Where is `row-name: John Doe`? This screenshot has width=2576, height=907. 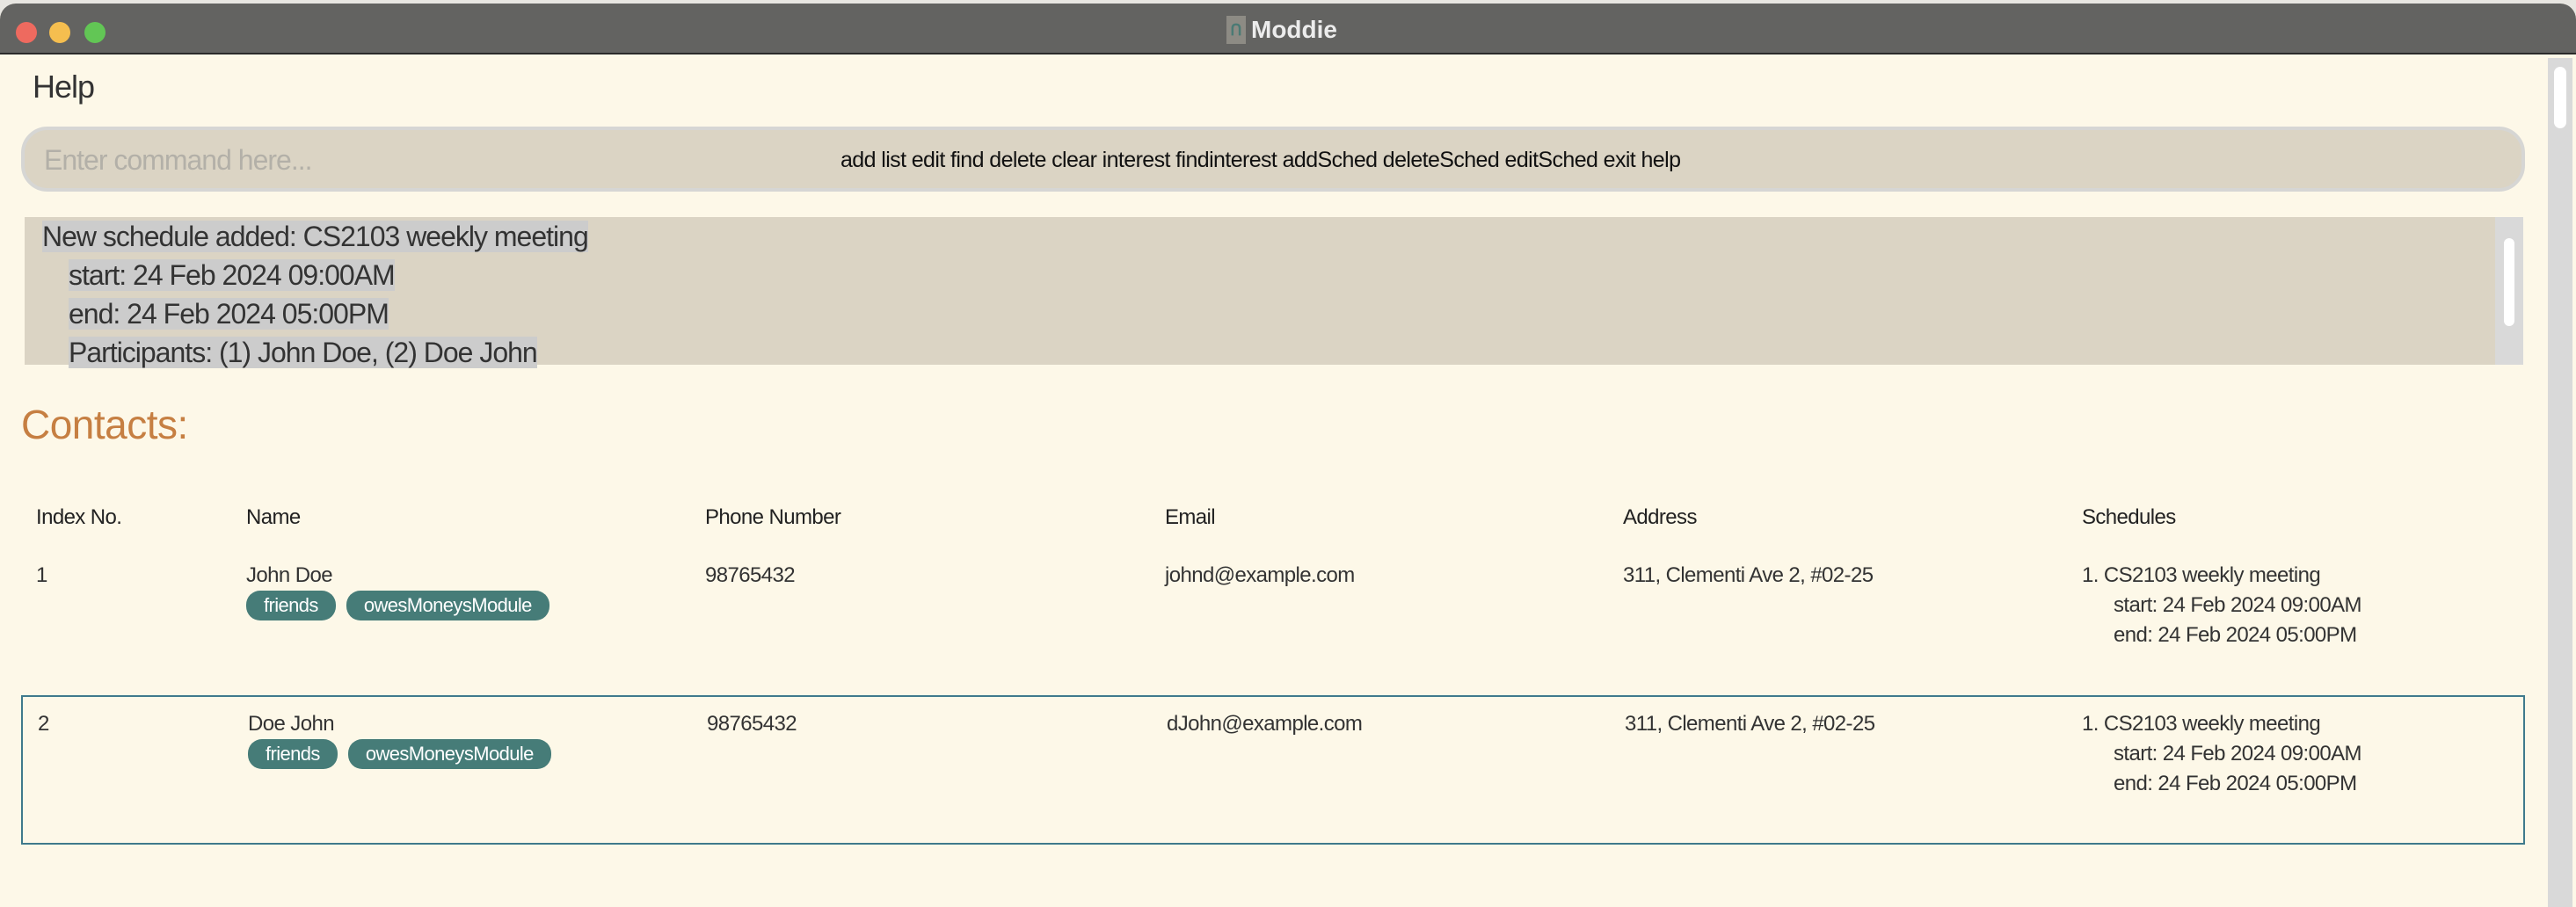 row-name: John Doe is located at coordinates (289, 575).